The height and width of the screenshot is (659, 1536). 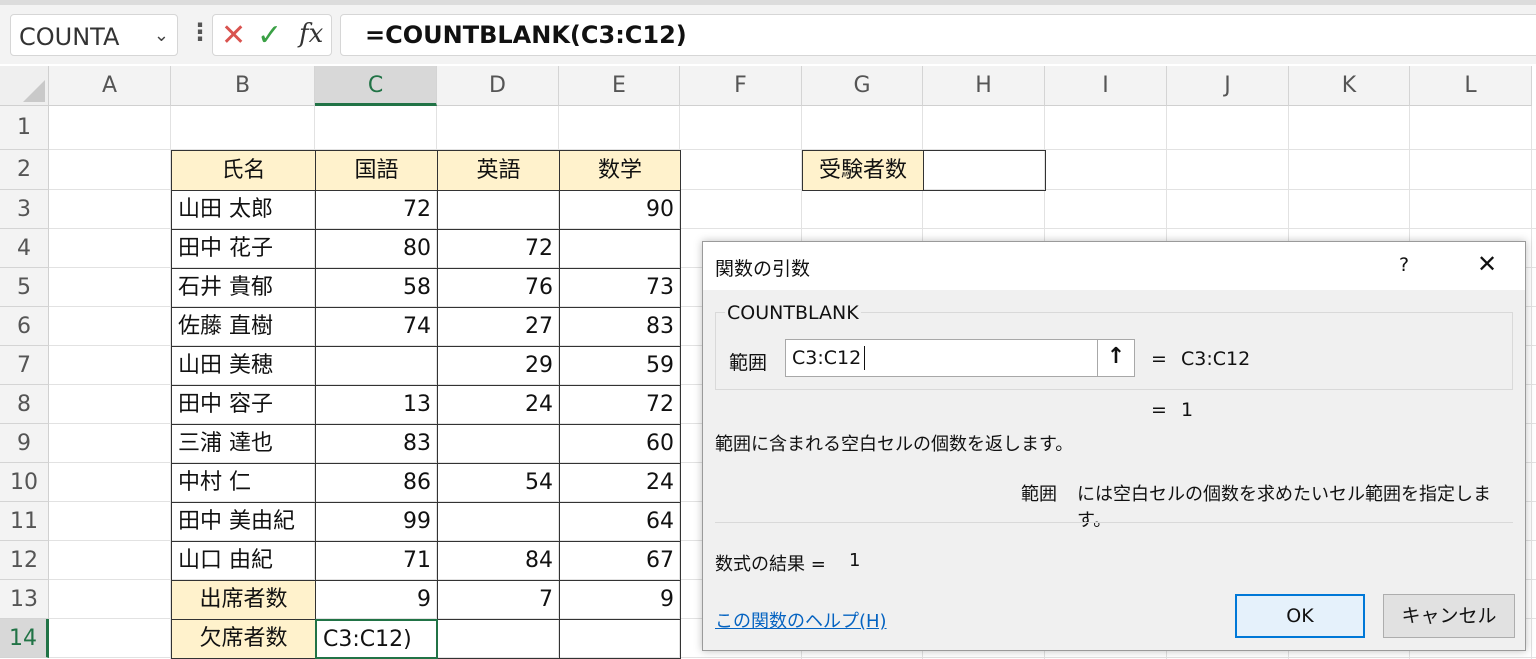 What do you see at coordinates (110, 86) in the screenshot?
I see `column-header-a: A` at bounding box center [110, 86].